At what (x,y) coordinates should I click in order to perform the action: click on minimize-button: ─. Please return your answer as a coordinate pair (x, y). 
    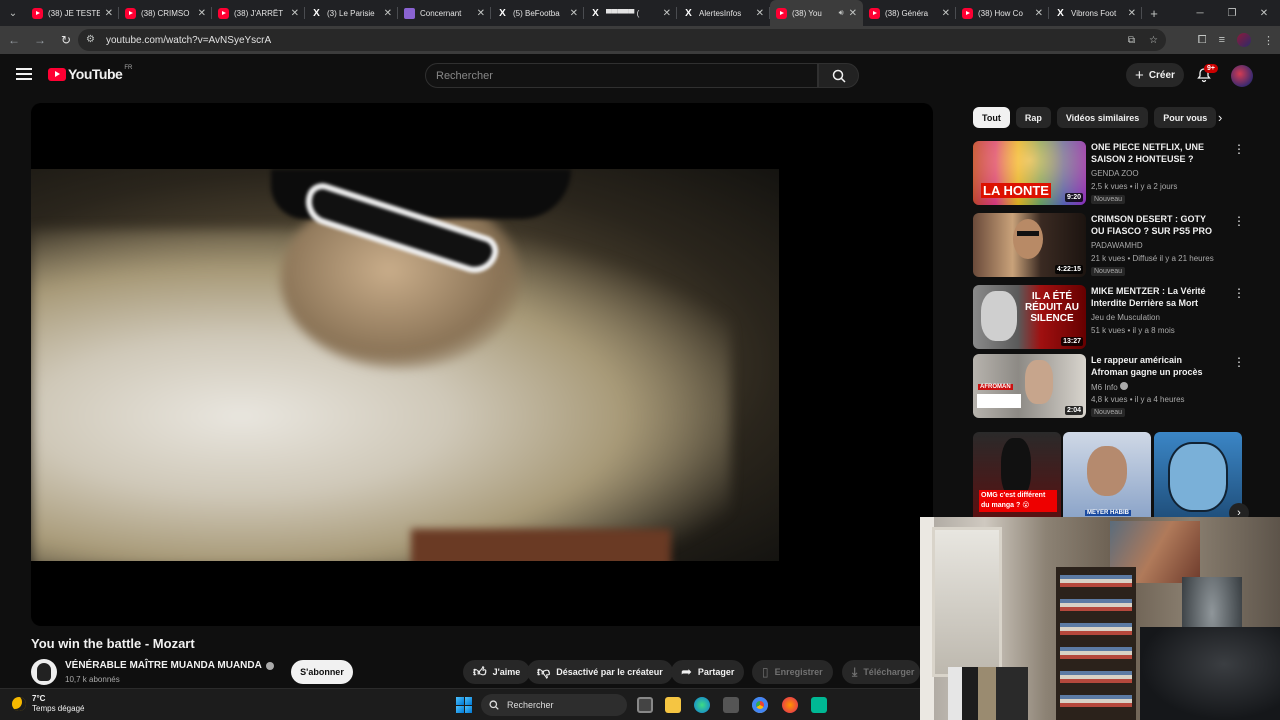
    Looking at the image, I should click on (1200, 13).